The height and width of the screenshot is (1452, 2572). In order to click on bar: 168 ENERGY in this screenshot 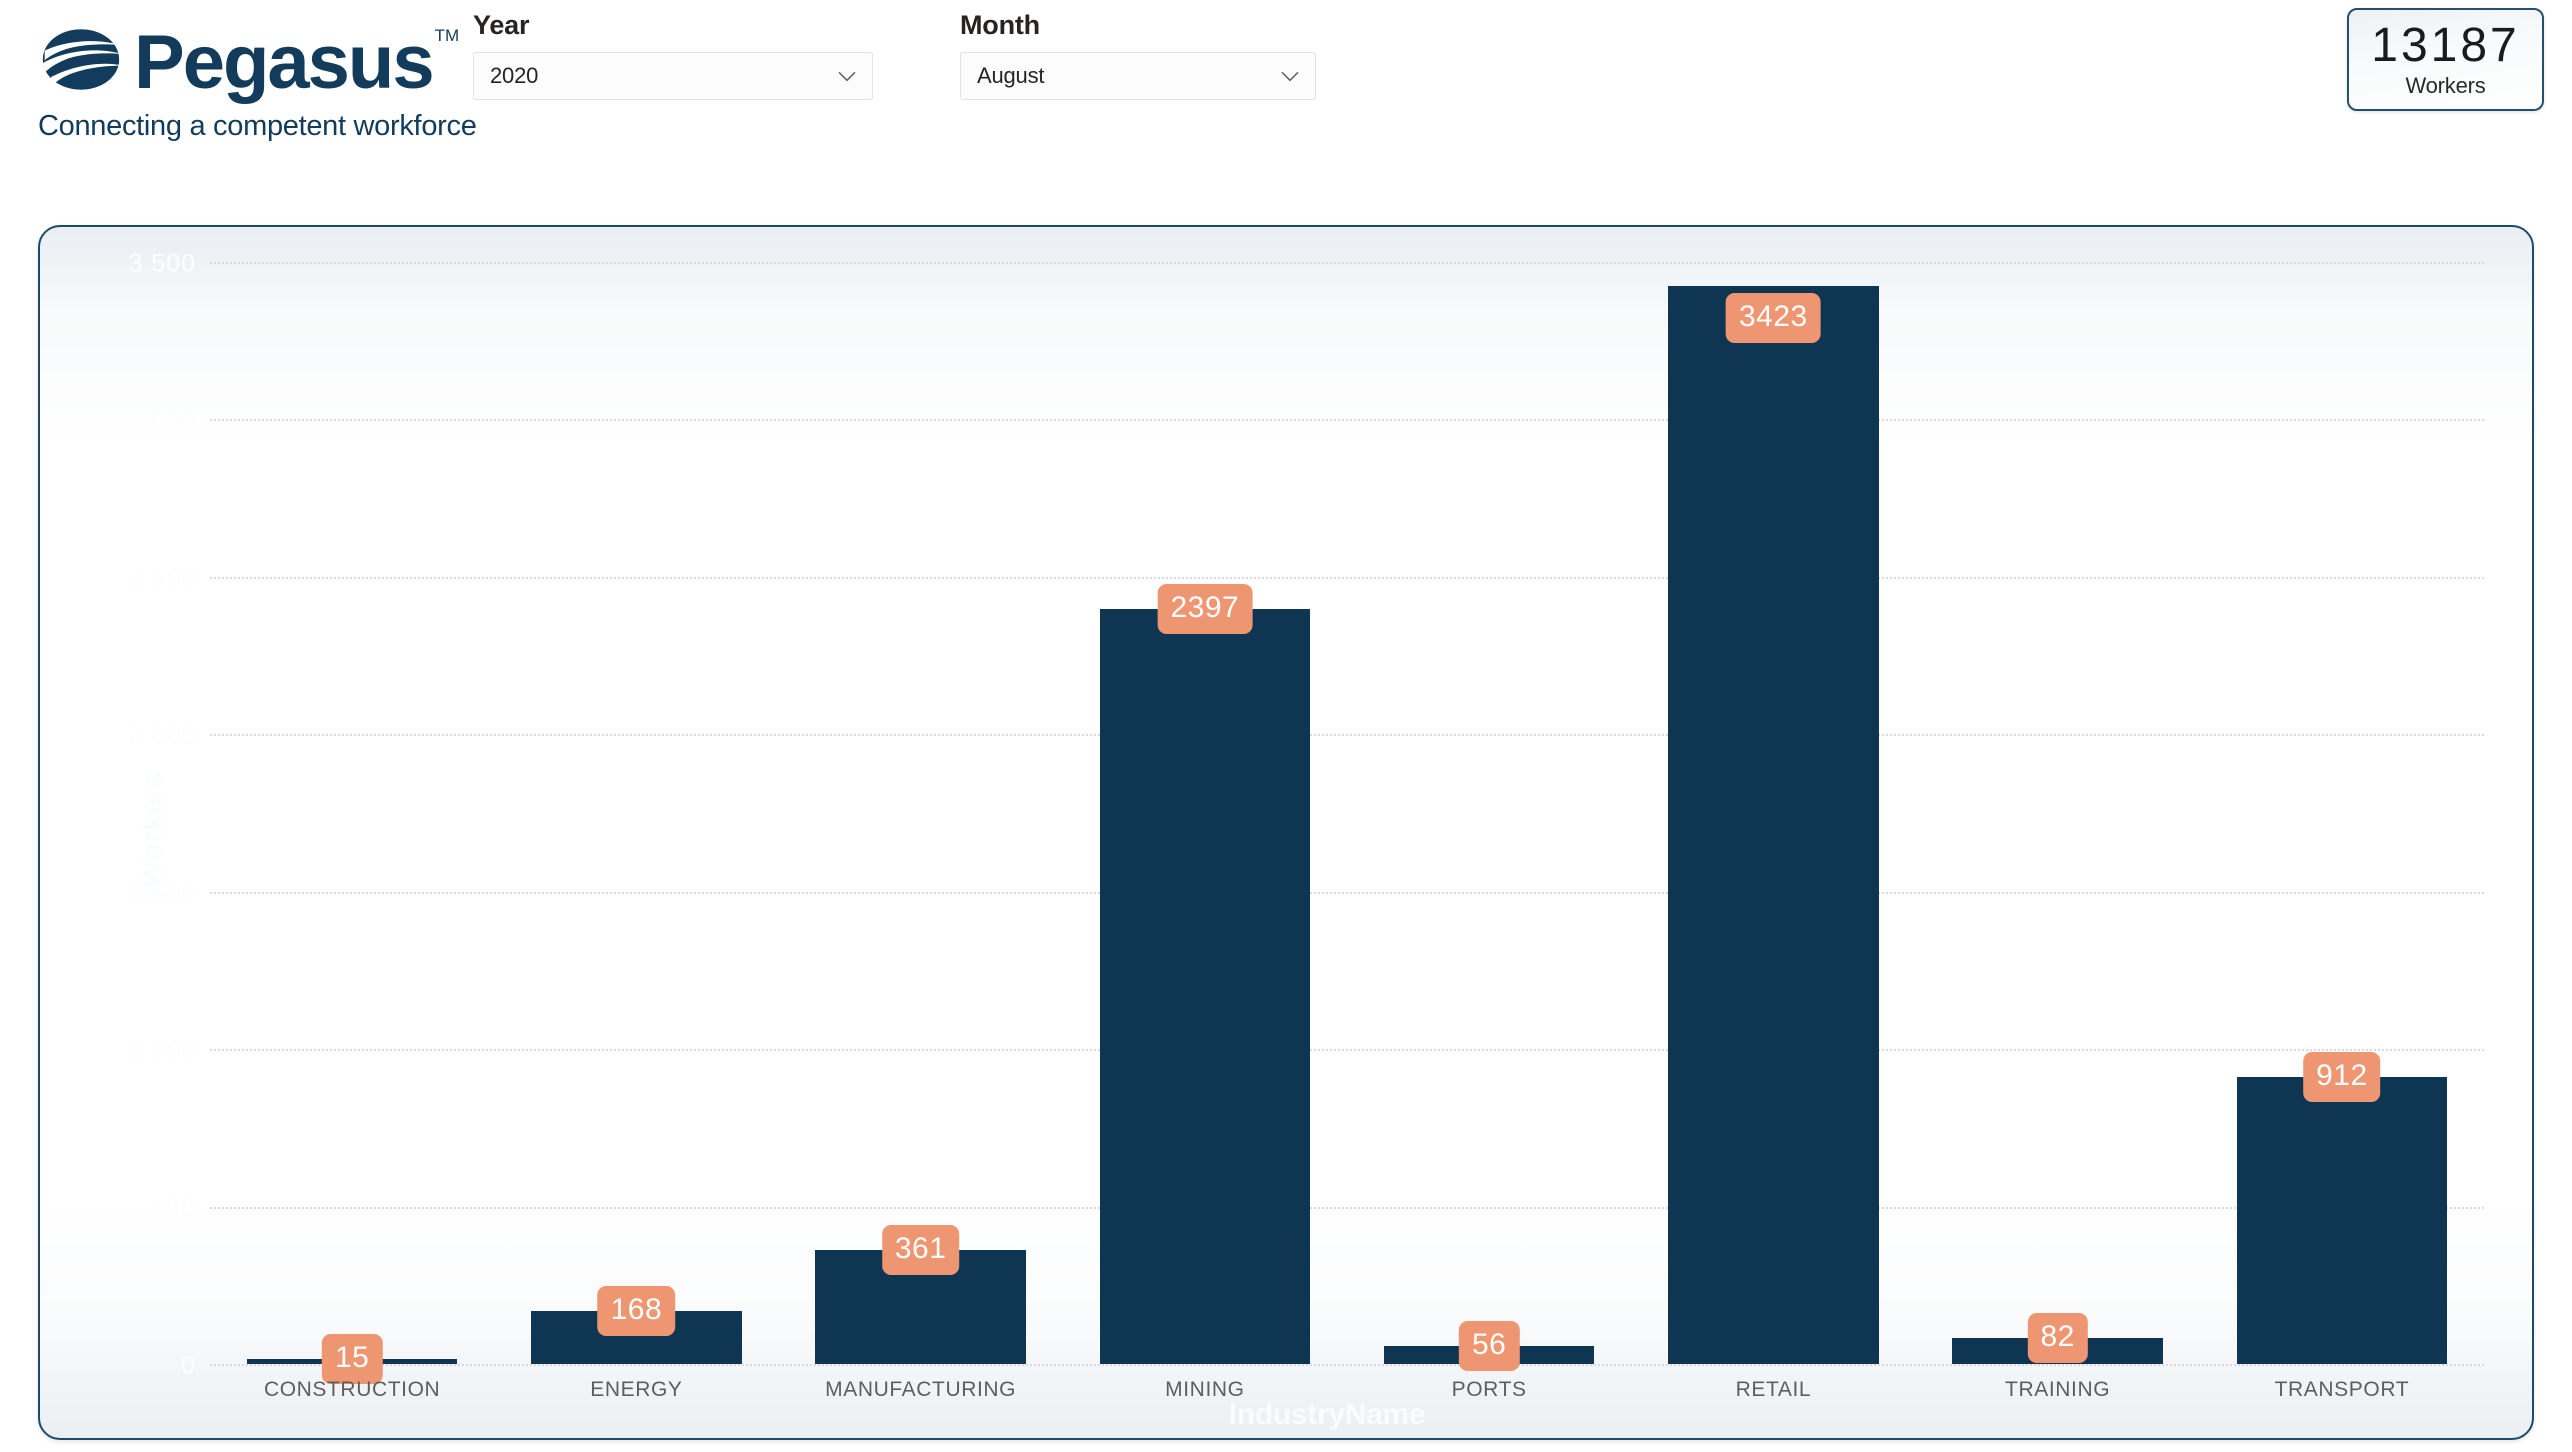, I will do `click(636, 1343)`.